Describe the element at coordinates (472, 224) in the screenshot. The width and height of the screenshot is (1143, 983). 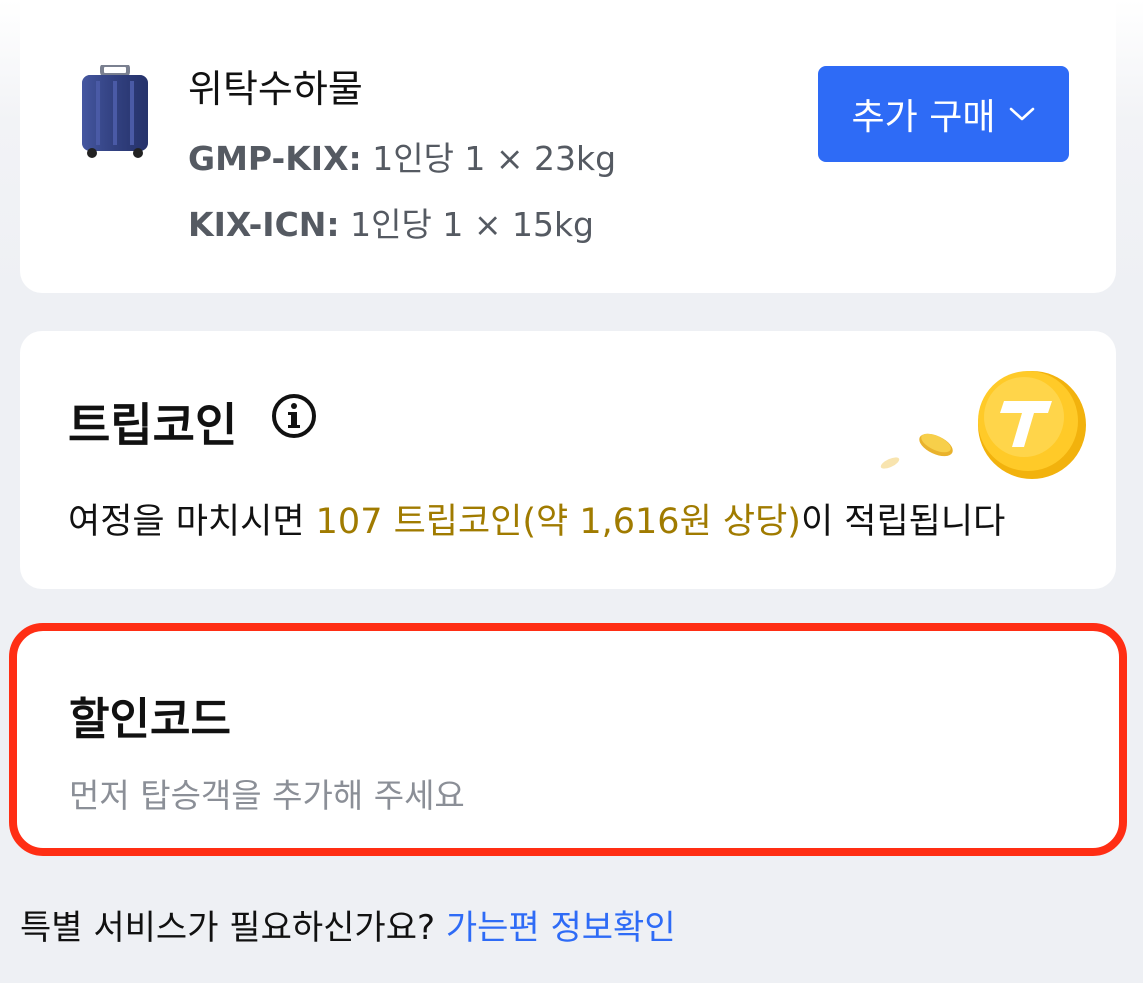
I see `route-allowance: 1인당 1 × 15kg` at that location.